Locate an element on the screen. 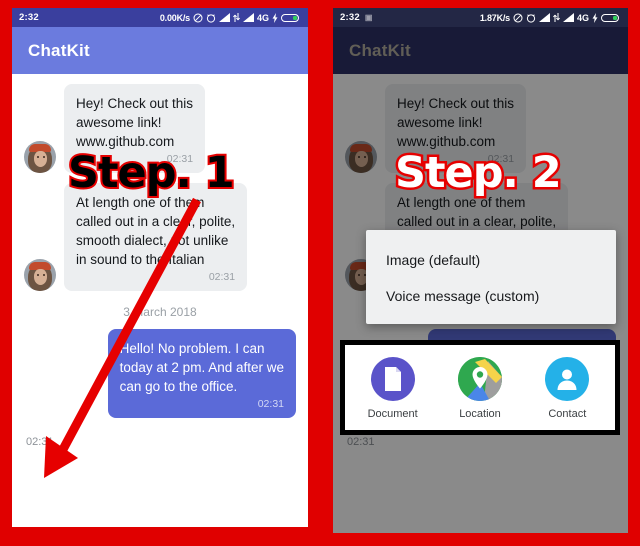 The width and height of the screenshot is (640, 546). status-network-speed: 1.87K/s is located at coordinates (494, 17).